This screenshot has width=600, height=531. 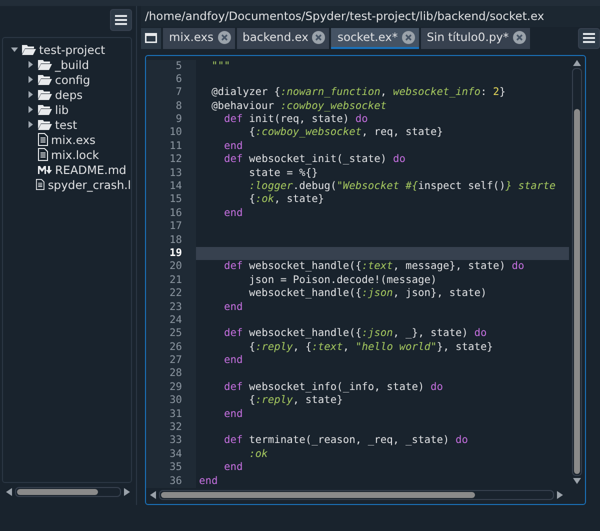 What do you see at coordinates (171, 361) in the screenshot?
I see `line-number: 27` at bounding box center [171, 361].